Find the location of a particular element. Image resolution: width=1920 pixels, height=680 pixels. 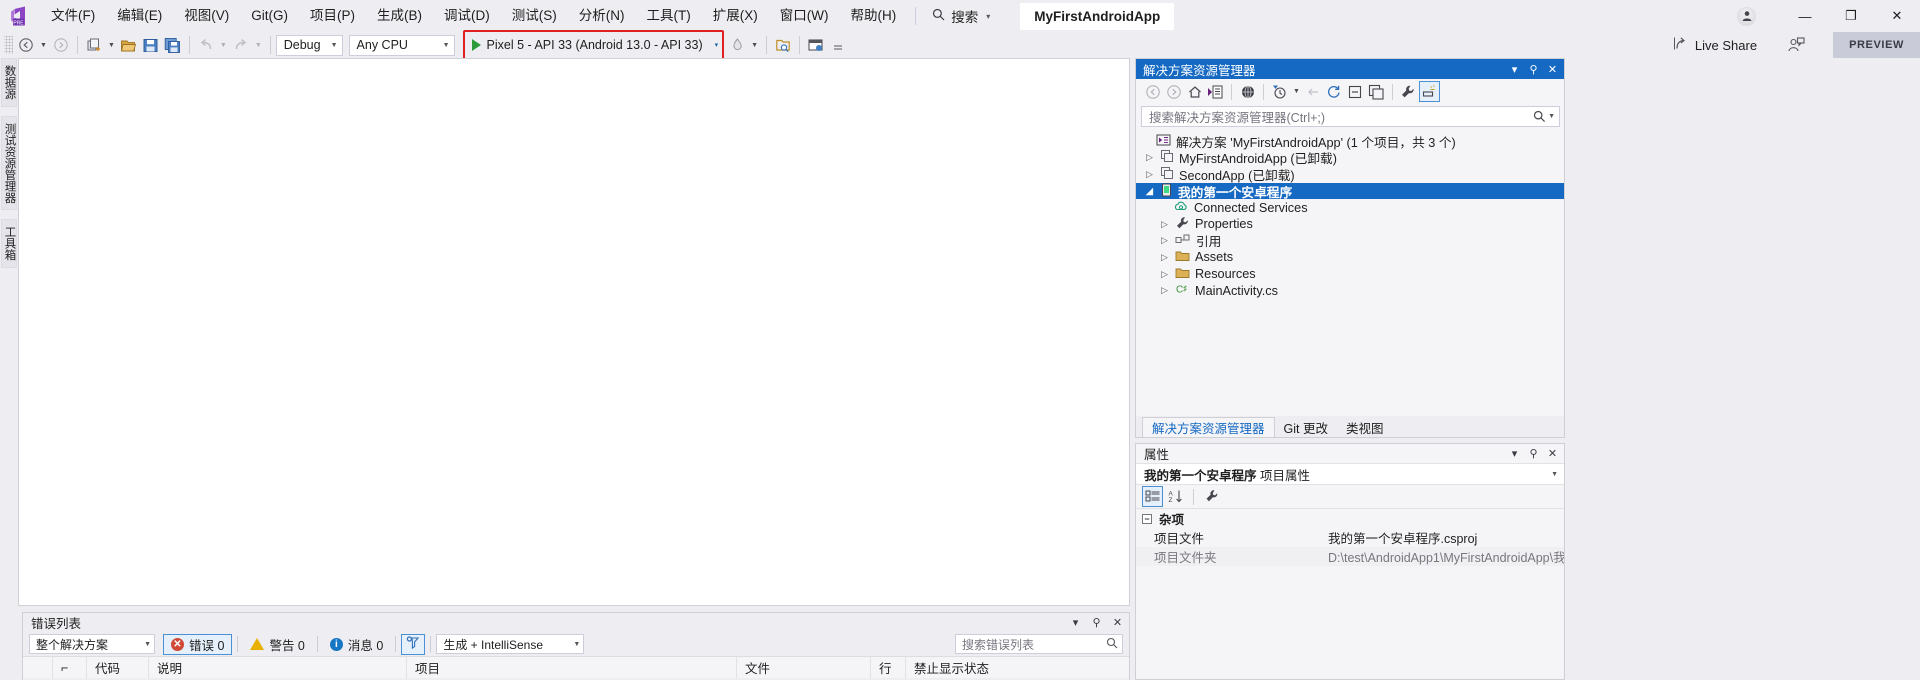

new-project-icon is located at coordinates (94, 45).